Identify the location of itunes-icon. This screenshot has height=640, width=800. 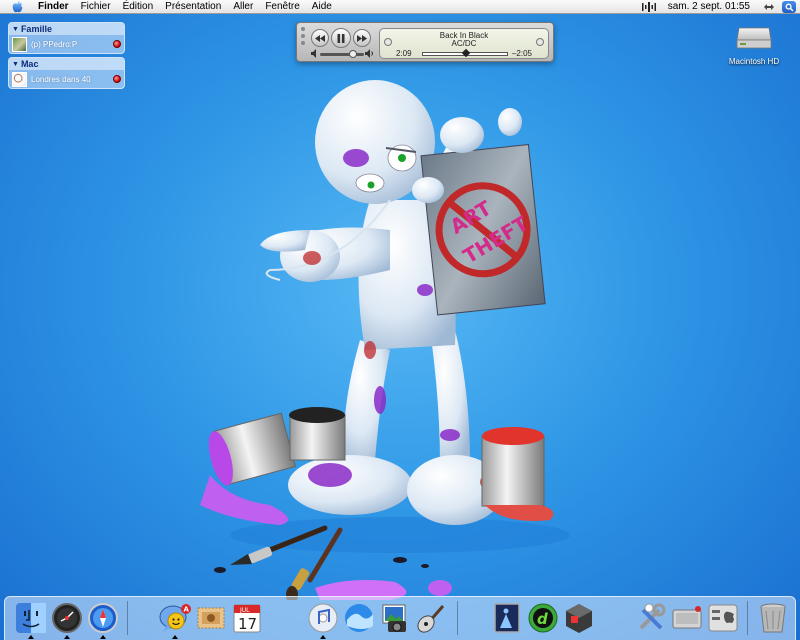
(323, 618).